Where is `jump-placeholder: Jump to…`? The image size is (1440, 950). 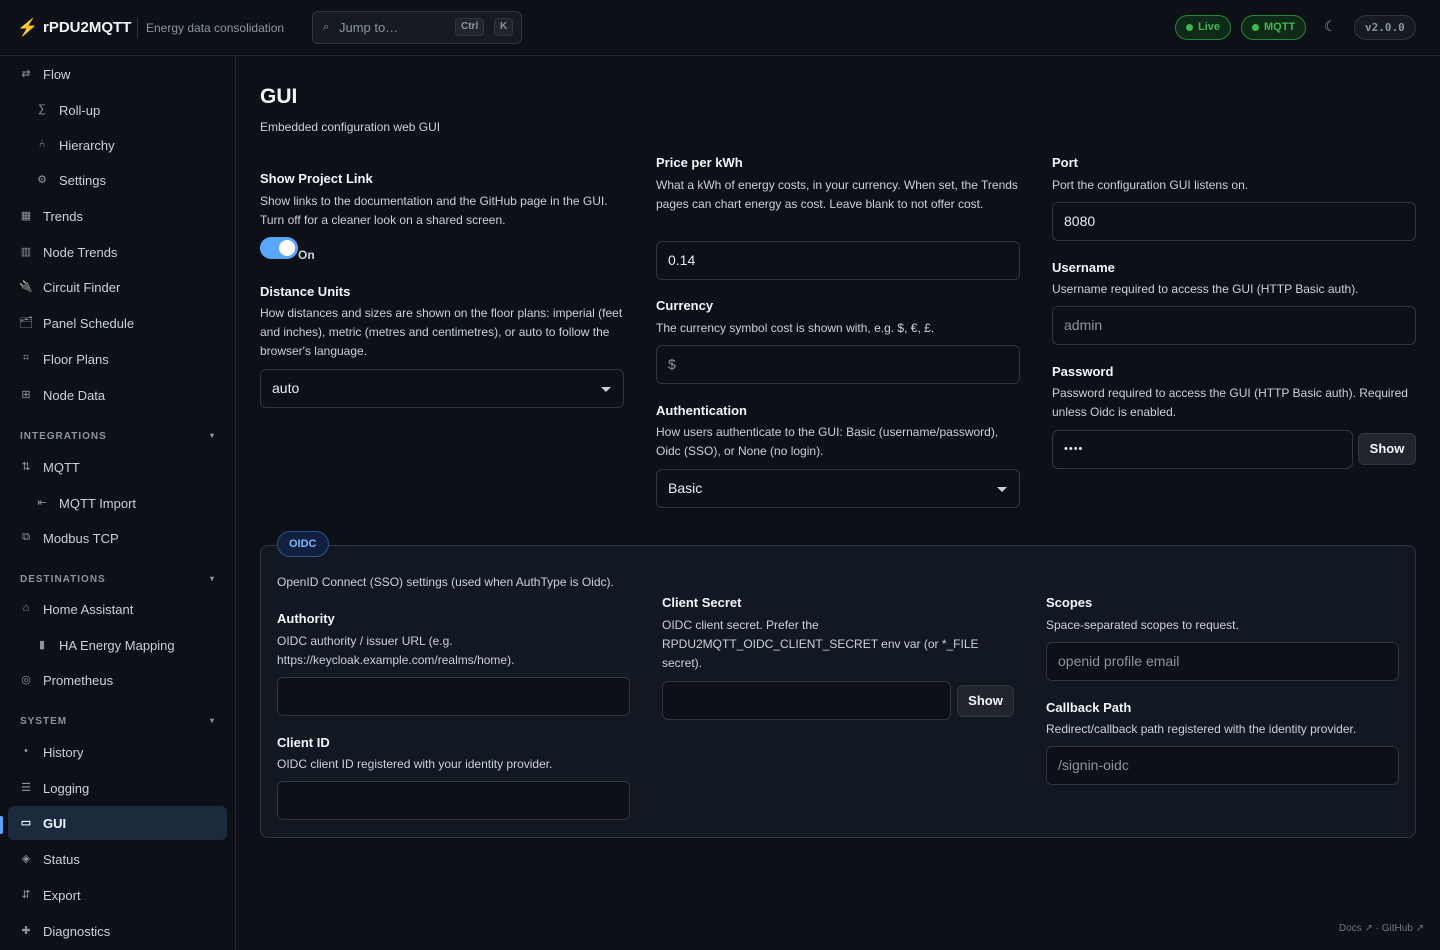
jump-placeholder: Jump to… is located at coordinates (369, 27).